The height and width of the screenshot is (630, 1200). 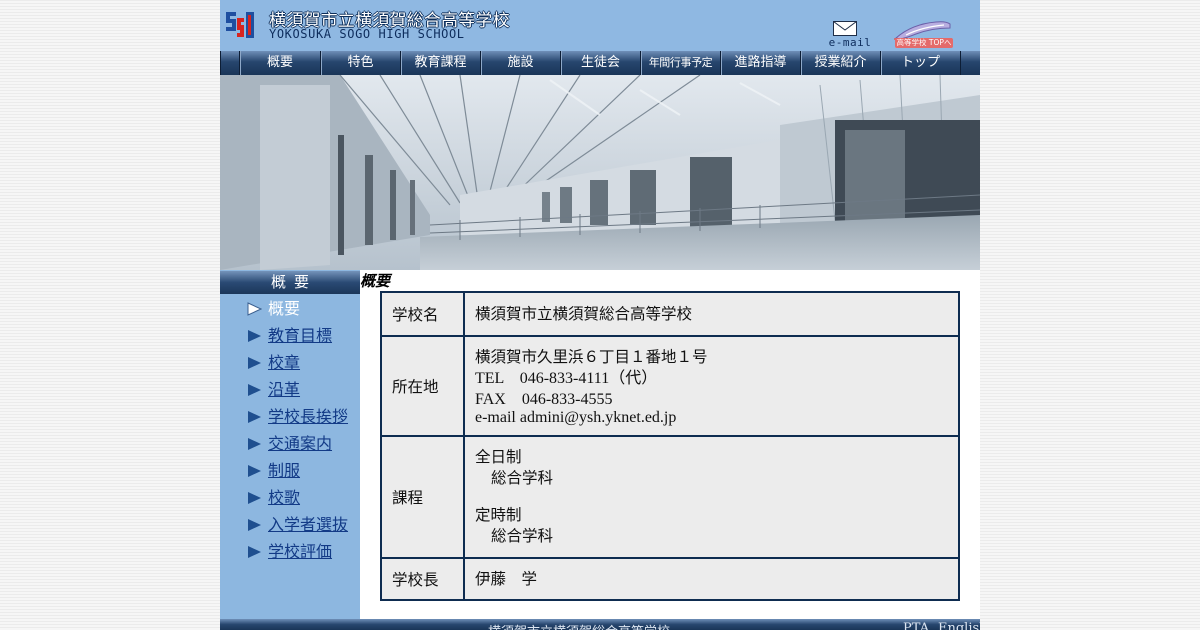 What do you see at coordinates (284, 498) in the screenshot?
I see `sidebar-link-school-song: 校歌` at bounding box center [284, 498].